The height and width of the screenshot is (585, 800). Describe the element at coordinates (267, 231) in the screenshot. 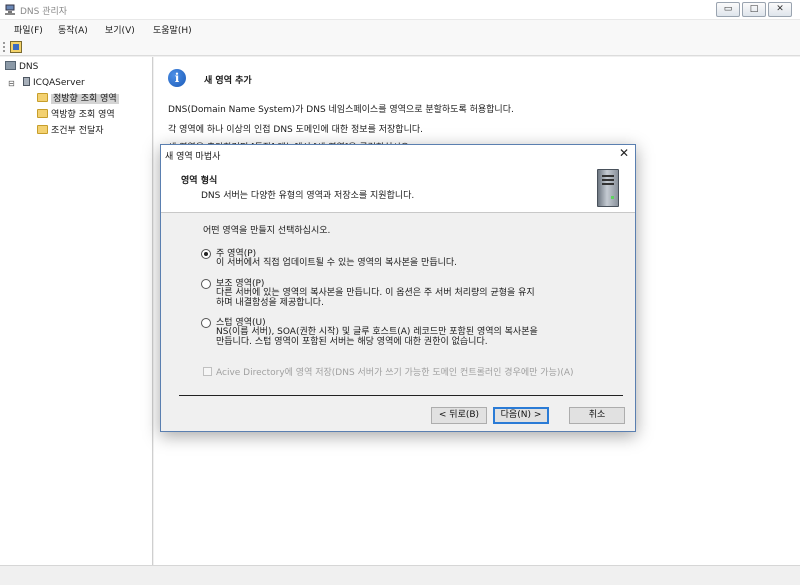

I see `zone-type-question: 어떤 영역을 만들지 선택하십시오.` at that location.